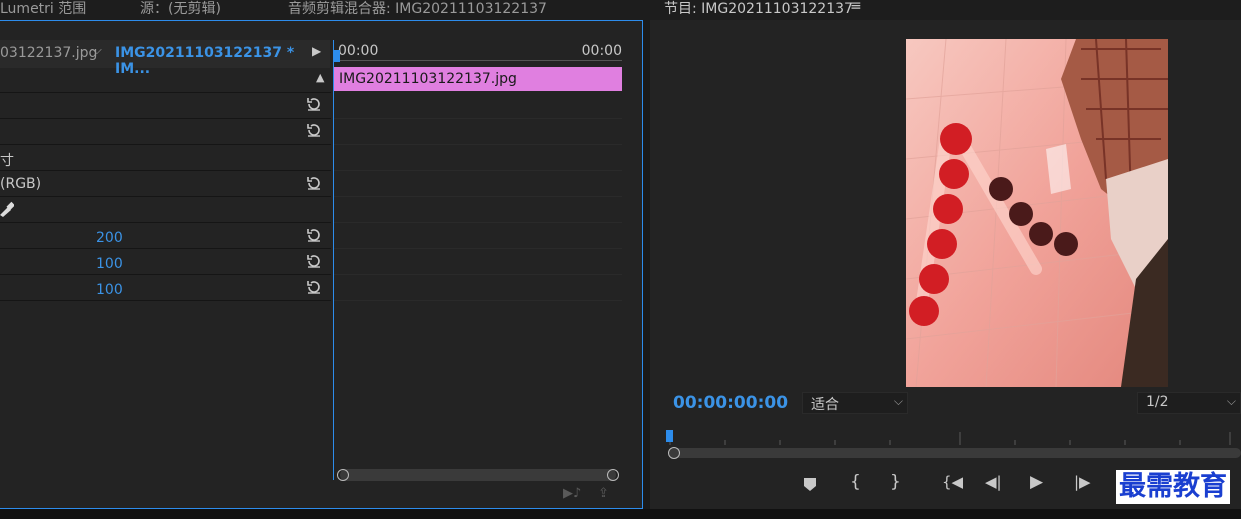 This screenshot has width=1241, height=519. What do you see at coordinates (358, 51) in the screenshot?
I see `ruler-time-start: 00:00` at bounding box center [358, 51].